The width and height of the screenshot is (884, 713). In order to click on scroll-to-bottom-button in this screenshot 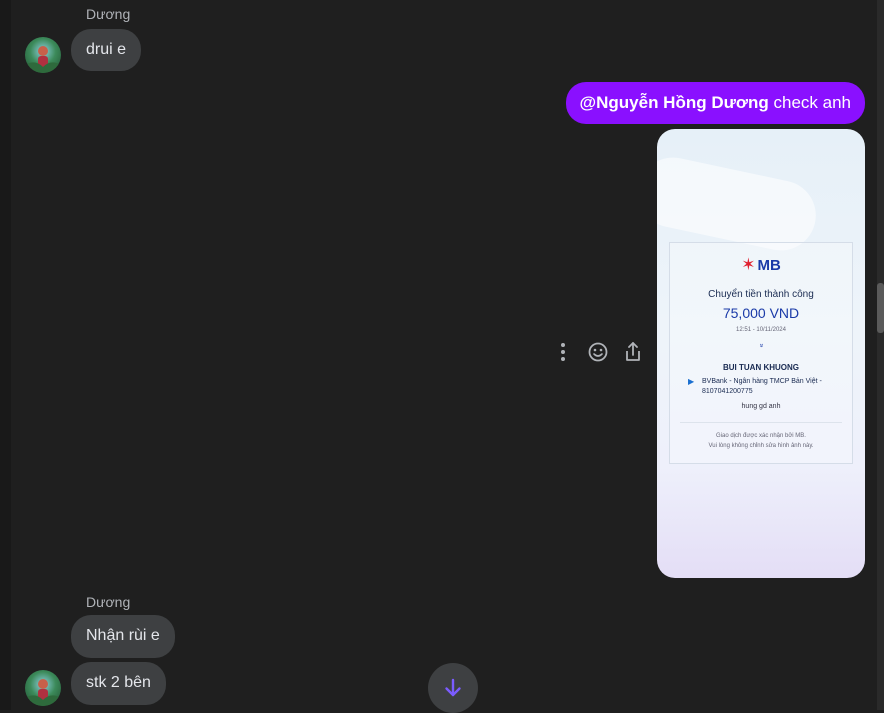, I will do `click(453, 688)`.